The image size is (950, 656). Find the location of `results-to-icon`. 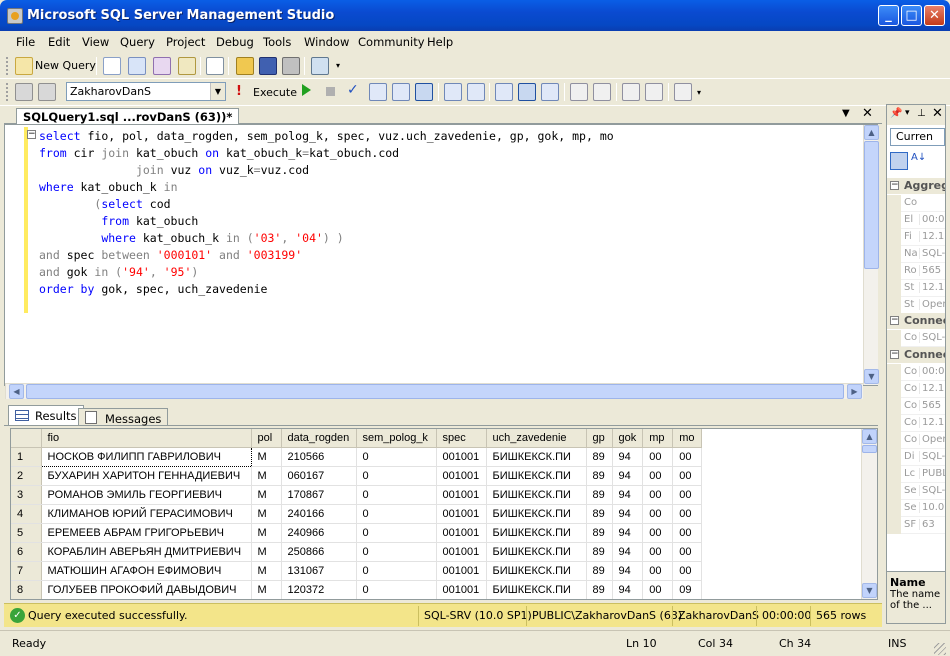

results-to-icon is located at coordinates (424, 92).